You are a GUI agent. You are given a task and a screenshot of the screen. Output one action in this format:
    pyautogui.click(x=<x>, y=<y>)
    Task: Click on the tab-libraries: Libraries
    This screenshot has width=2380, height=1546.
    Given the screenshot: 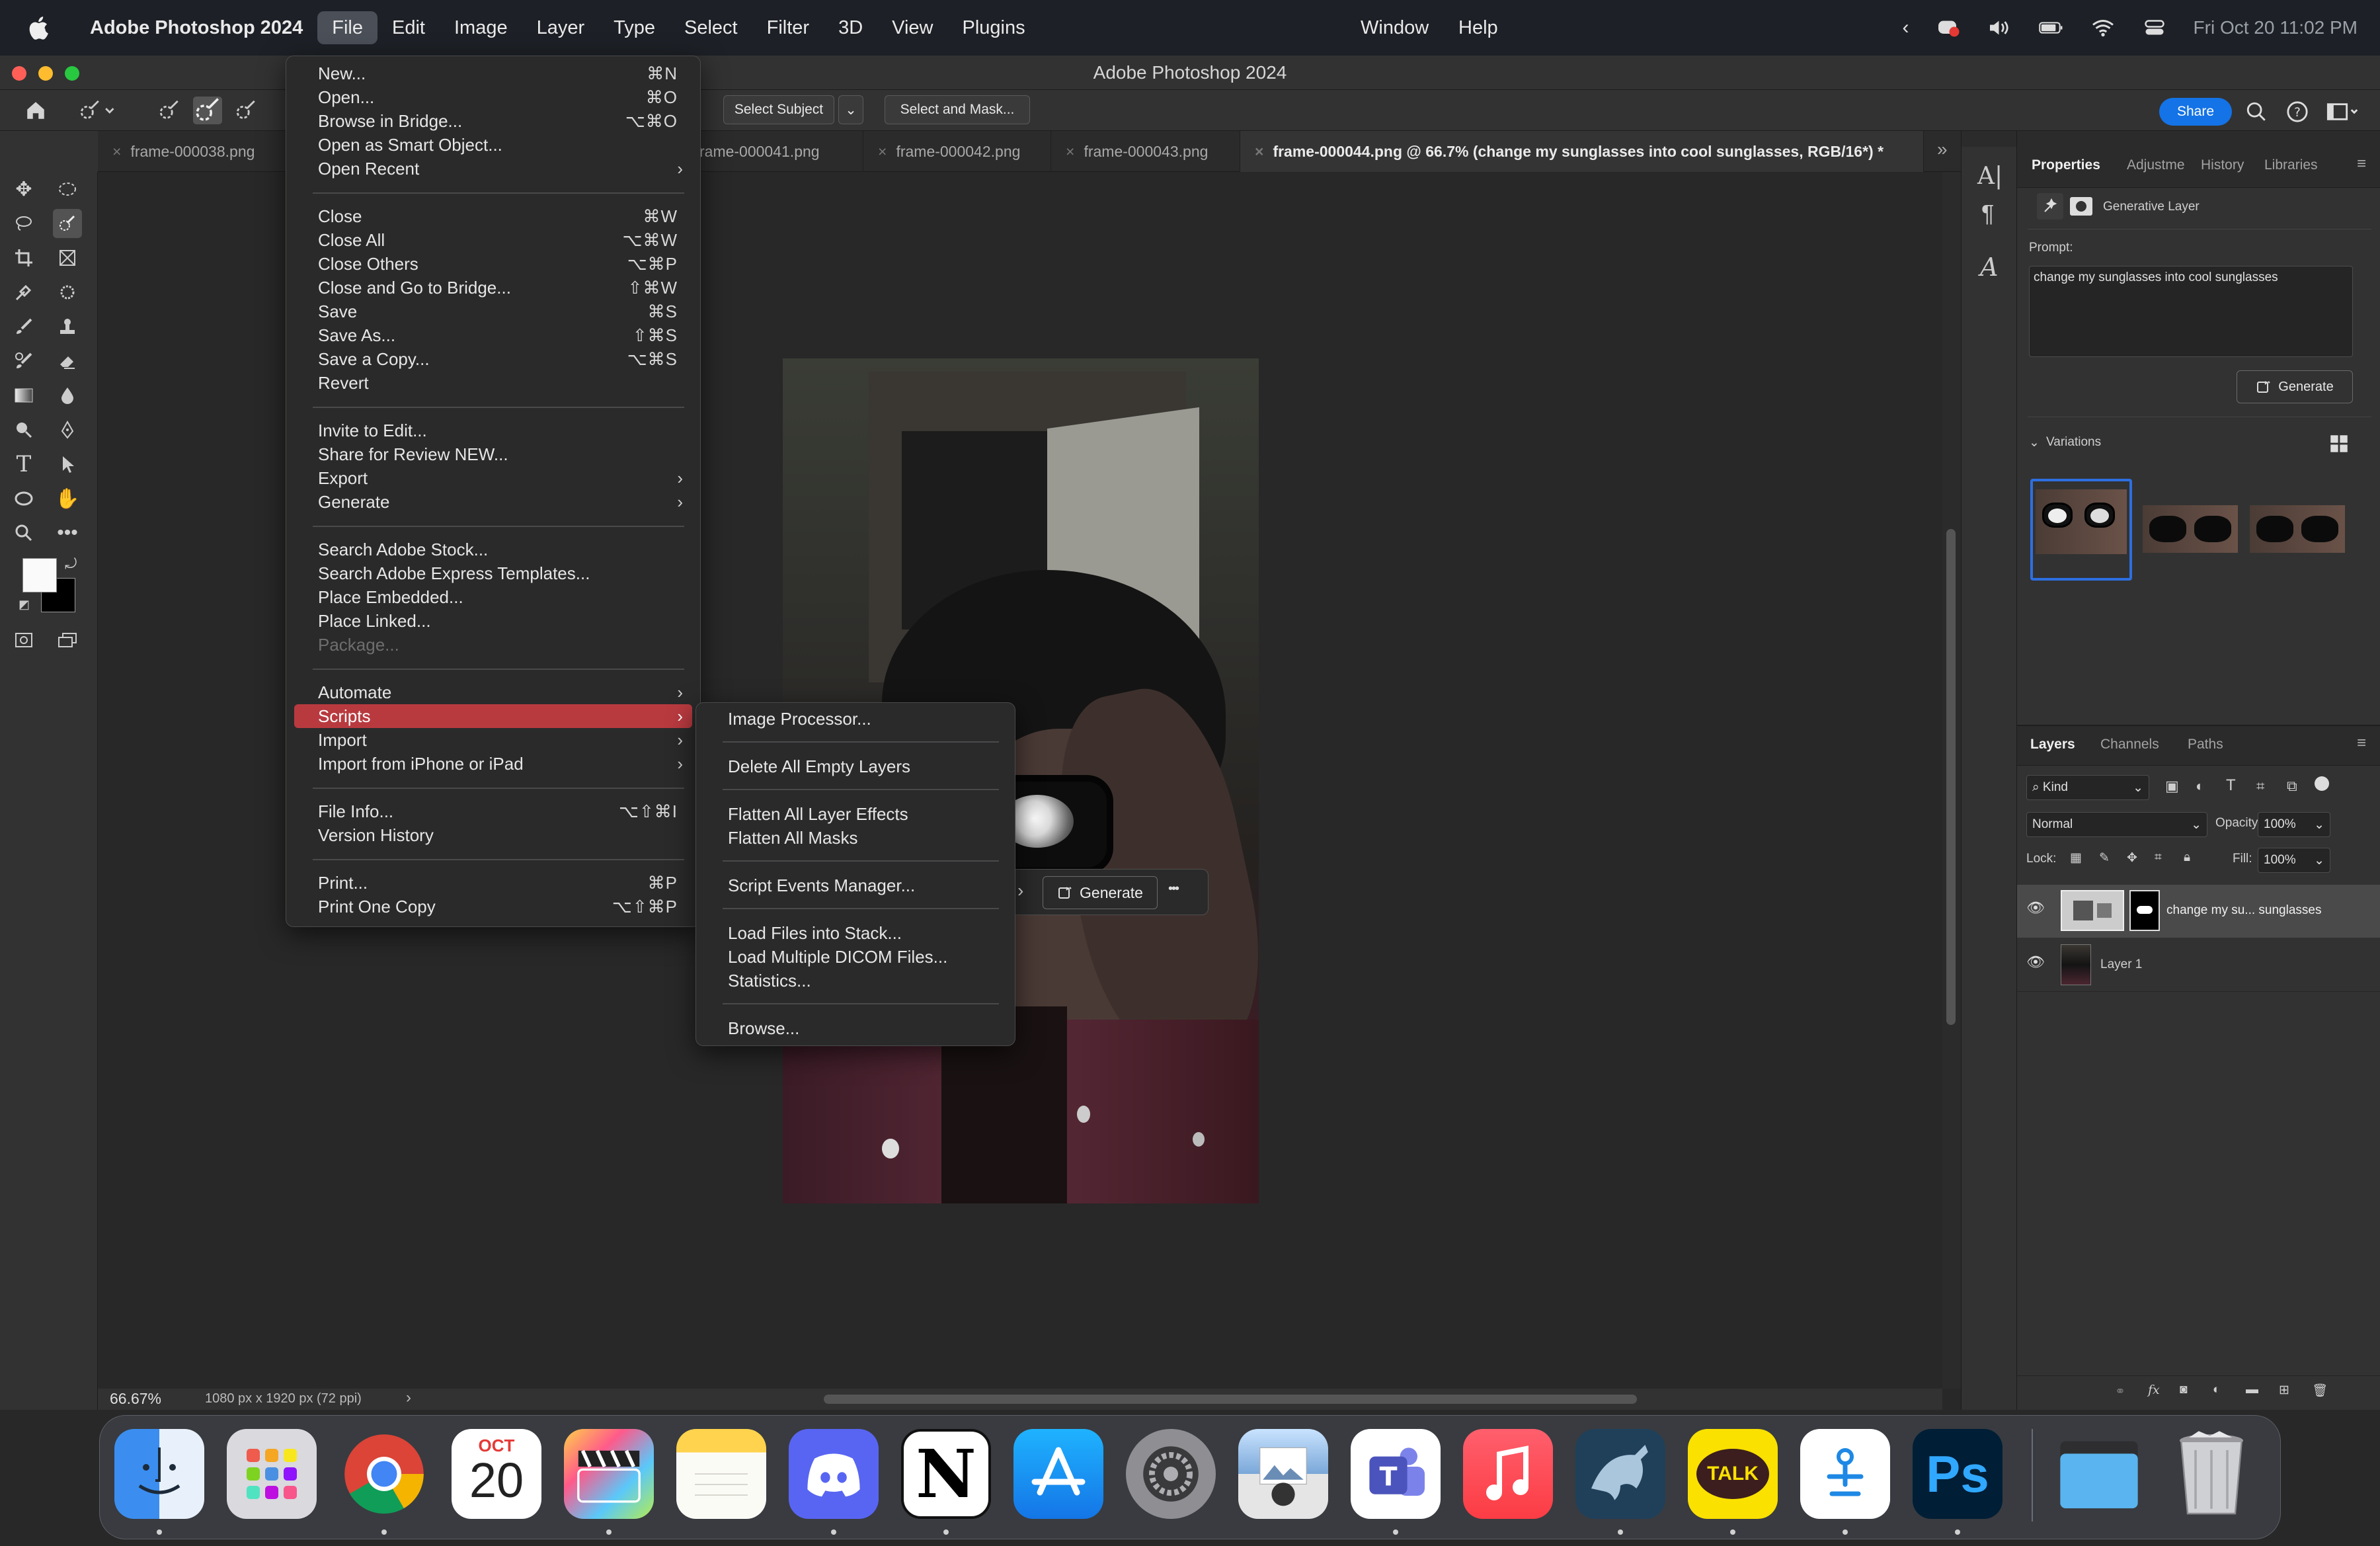 What is the action you would take?
    pyautogui.click(x=2291, y=165)
    